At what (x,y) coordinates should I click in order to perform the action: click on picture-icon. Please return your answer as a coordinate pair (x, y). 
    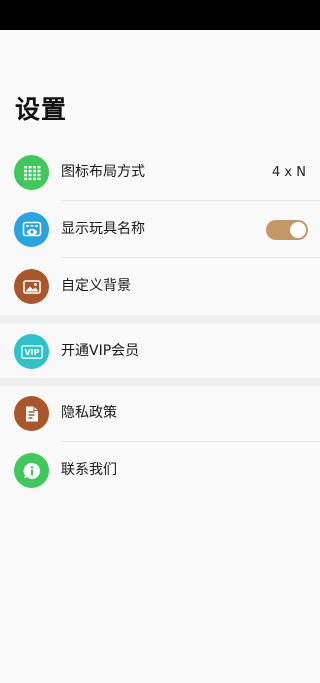
    Looking at the image, I should click on (31, 286).